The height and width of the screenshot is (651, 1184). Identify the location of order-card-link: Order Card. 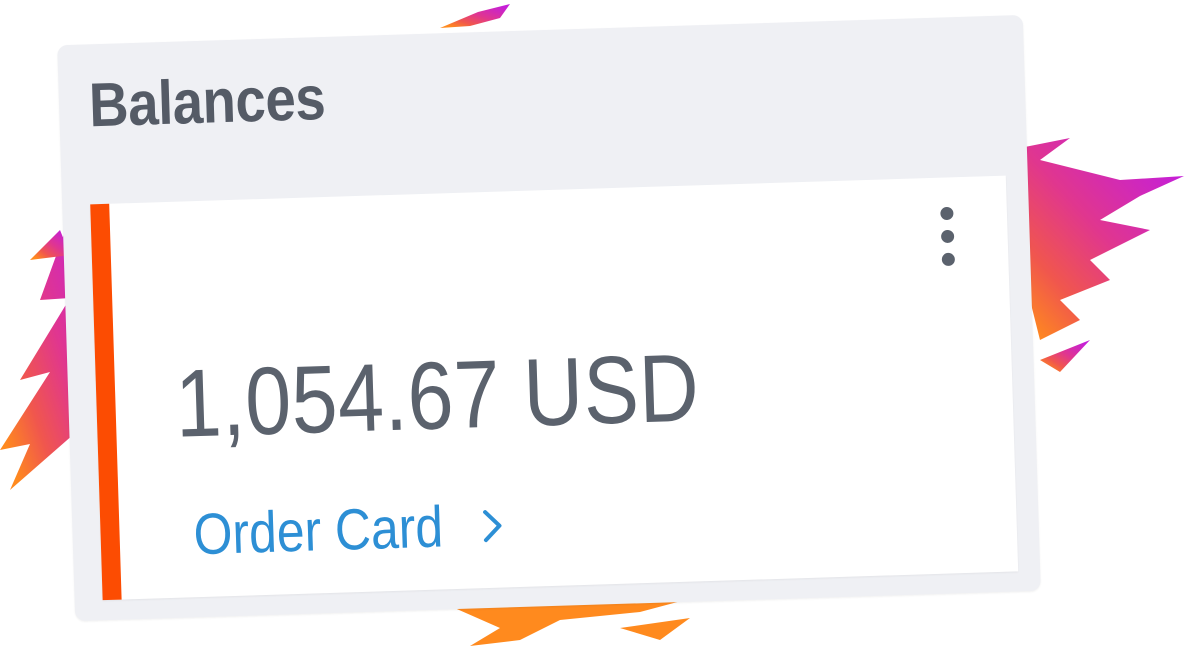
(351, 529).